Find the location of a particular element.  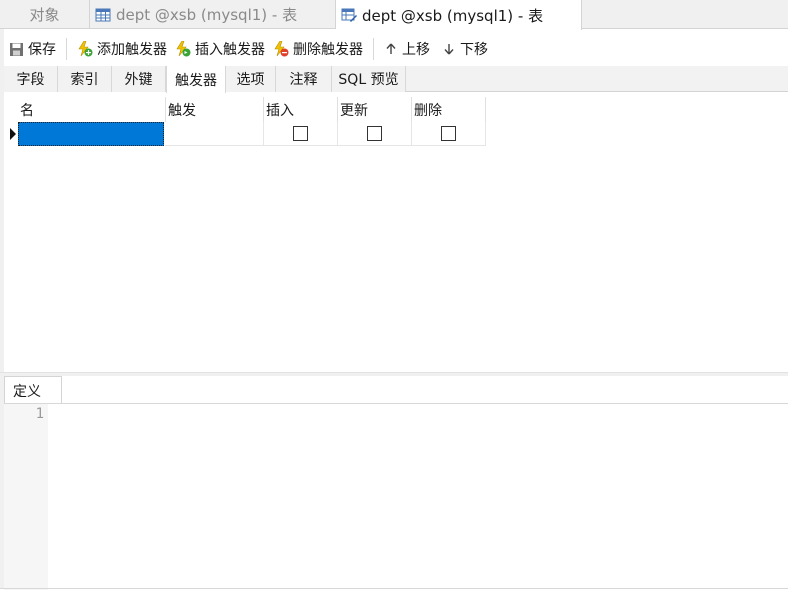

delete-checkbox is located at coordinates (448, 133).